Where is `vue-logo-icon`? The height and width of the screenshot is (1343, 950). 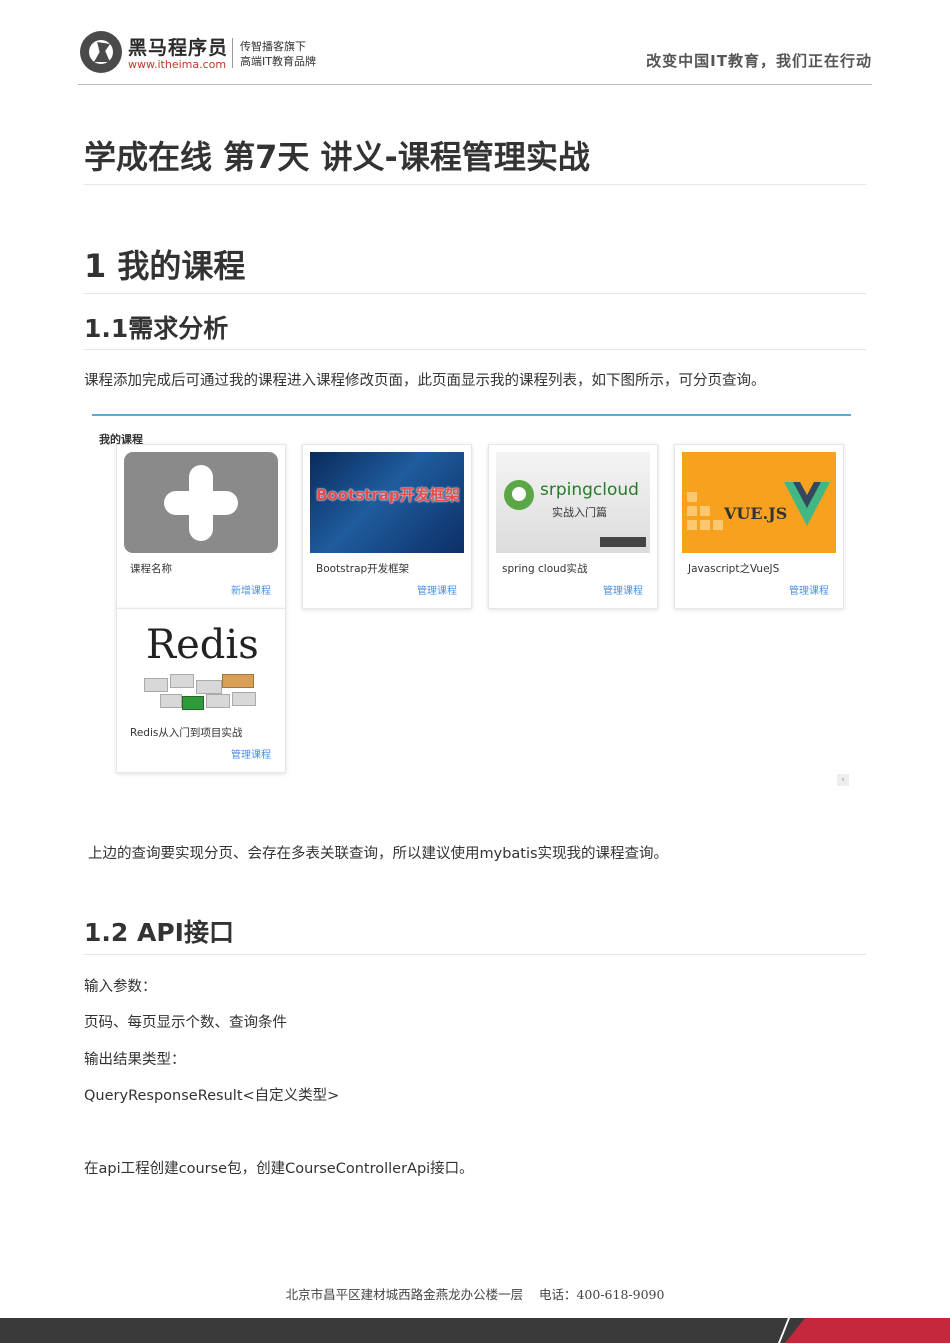
vue-logo-icon is located at coordinates (807, 504).